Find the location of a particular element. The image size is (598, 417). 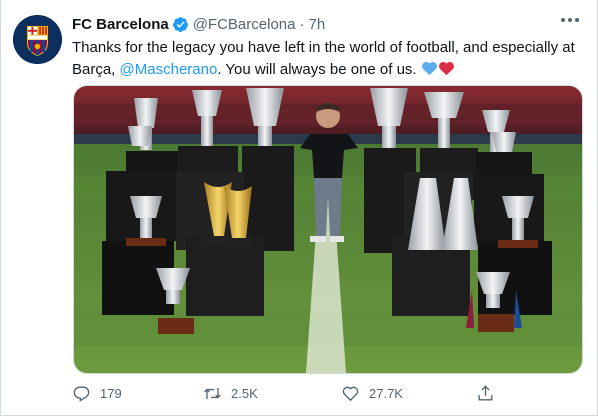

retweet-count: 2.5K is located at coordinates (244, 393).